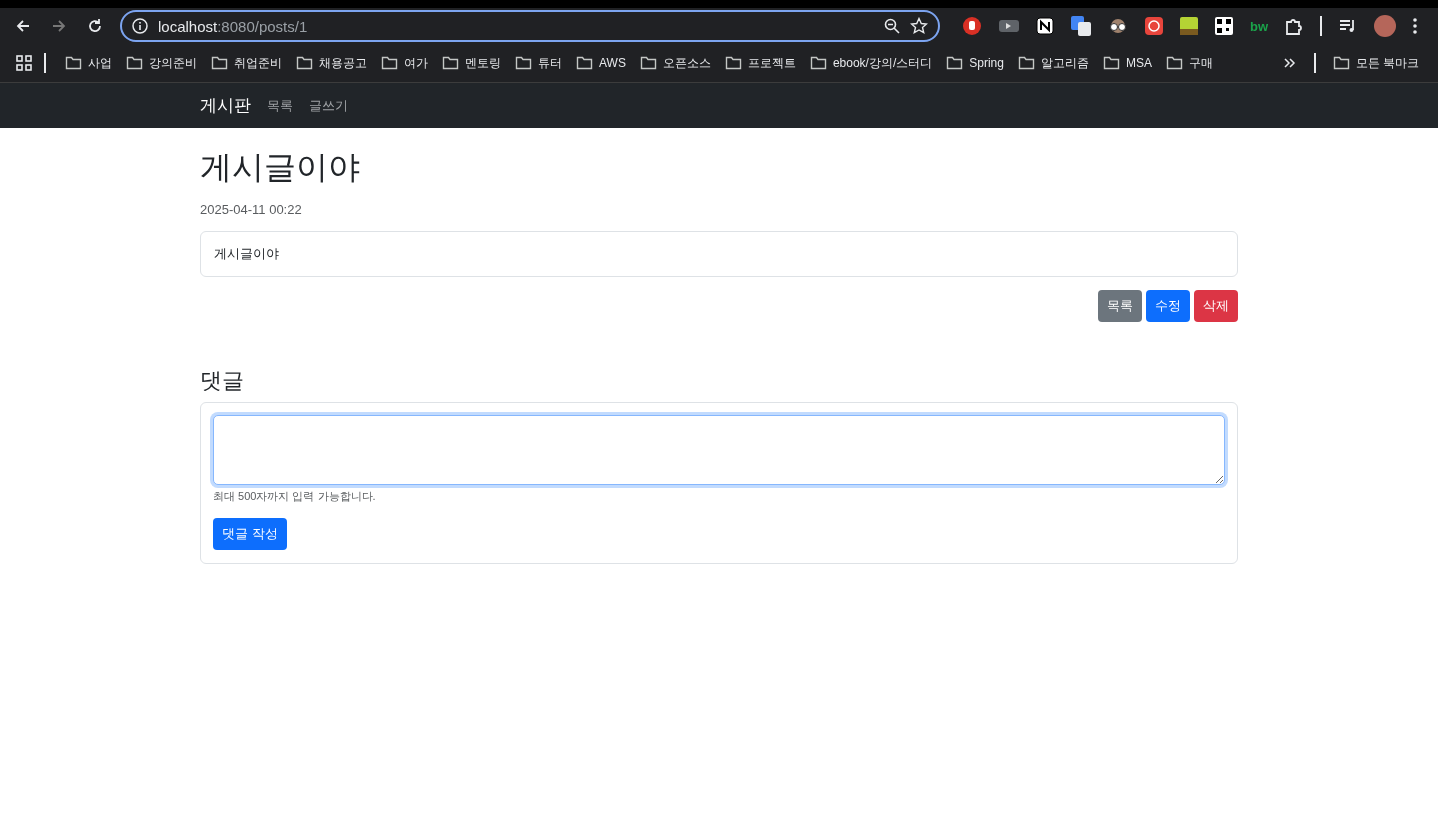 Image resolution: width=1438 pixels, height=818 pixels. What do you see at coordinates (1216, 306) in the screenshot?
I see `action-button: 삭제` at bounding box center [1216, 306].